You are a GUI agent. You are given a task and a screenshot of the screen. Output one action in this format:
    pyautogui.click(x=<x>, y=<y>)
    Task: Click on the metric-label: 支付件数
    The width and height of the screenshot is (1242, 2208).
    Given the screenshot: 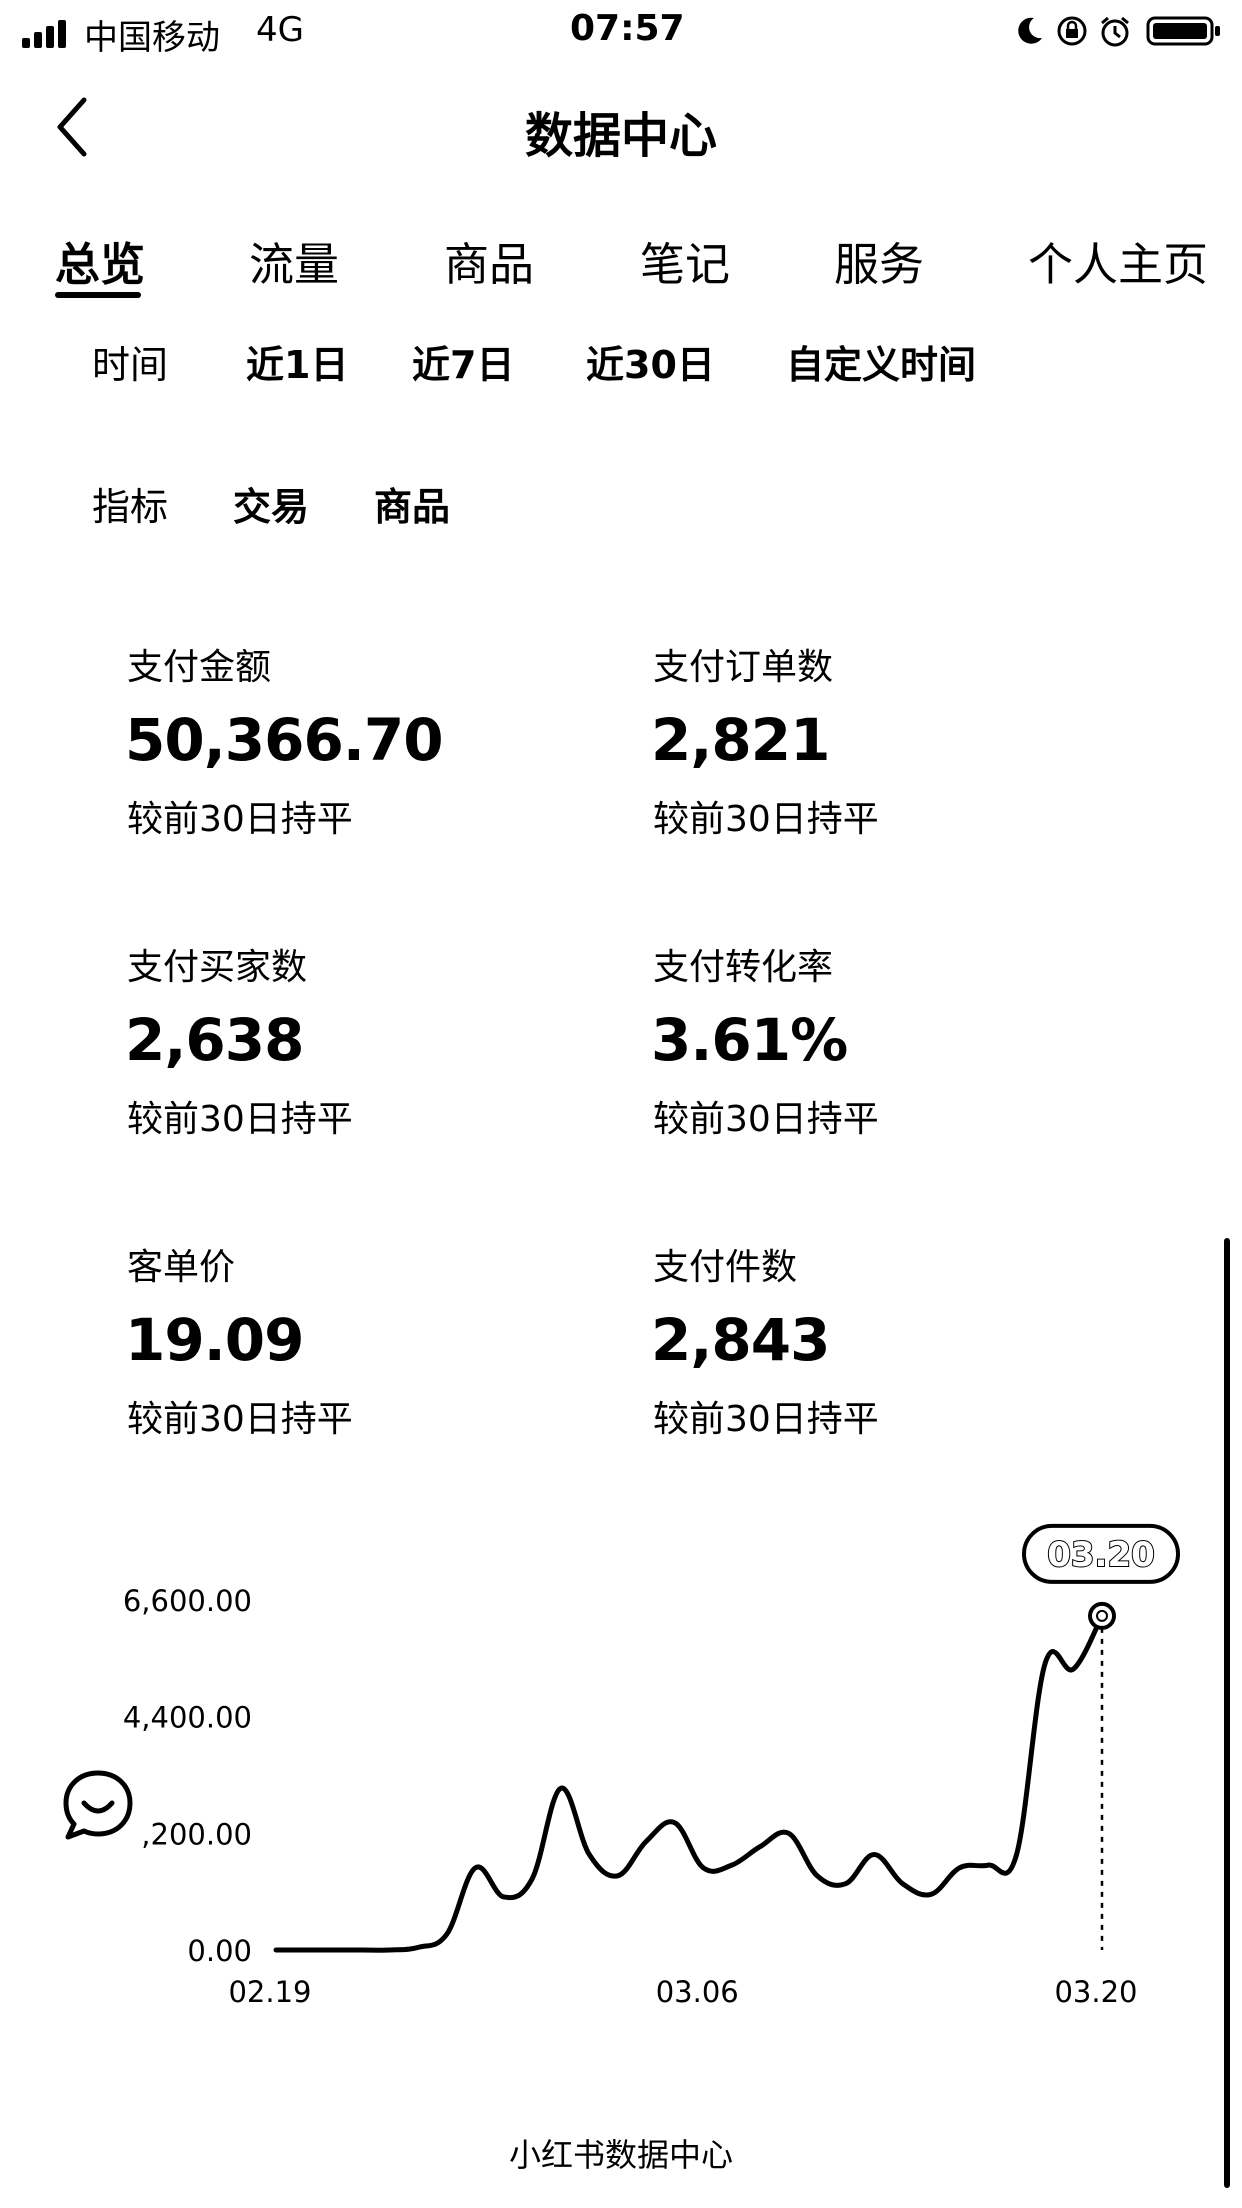 What is the action you would take?
    pyautogui.click(x=725, y=1267)
    